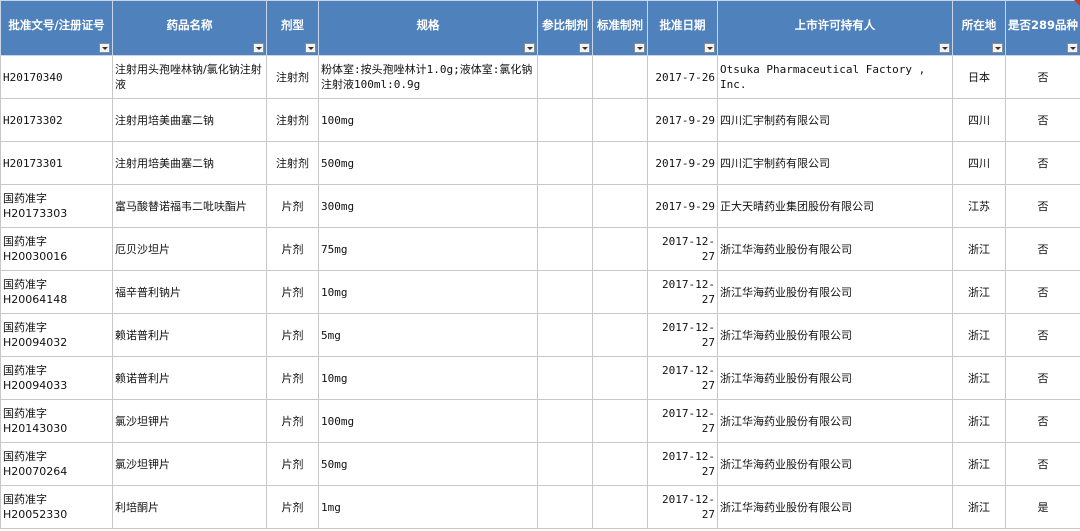 The width and height of the screenshot is (1080, 531). Describe the element at coordinates (56, 249) in the screenshot. I see `cell-approval-number: 国药准字H20030016` at that location.